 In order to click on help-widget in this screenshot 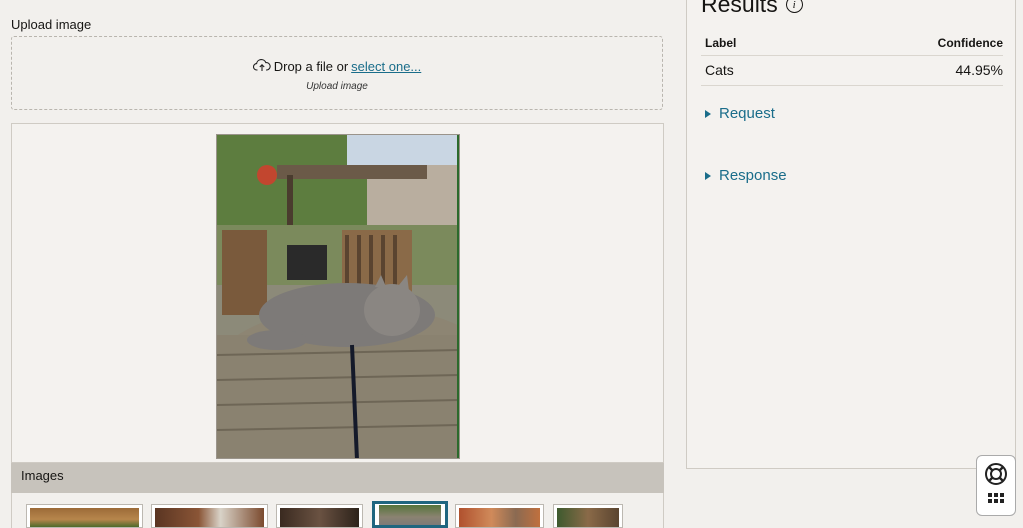, I will do `click(996, 485)`.